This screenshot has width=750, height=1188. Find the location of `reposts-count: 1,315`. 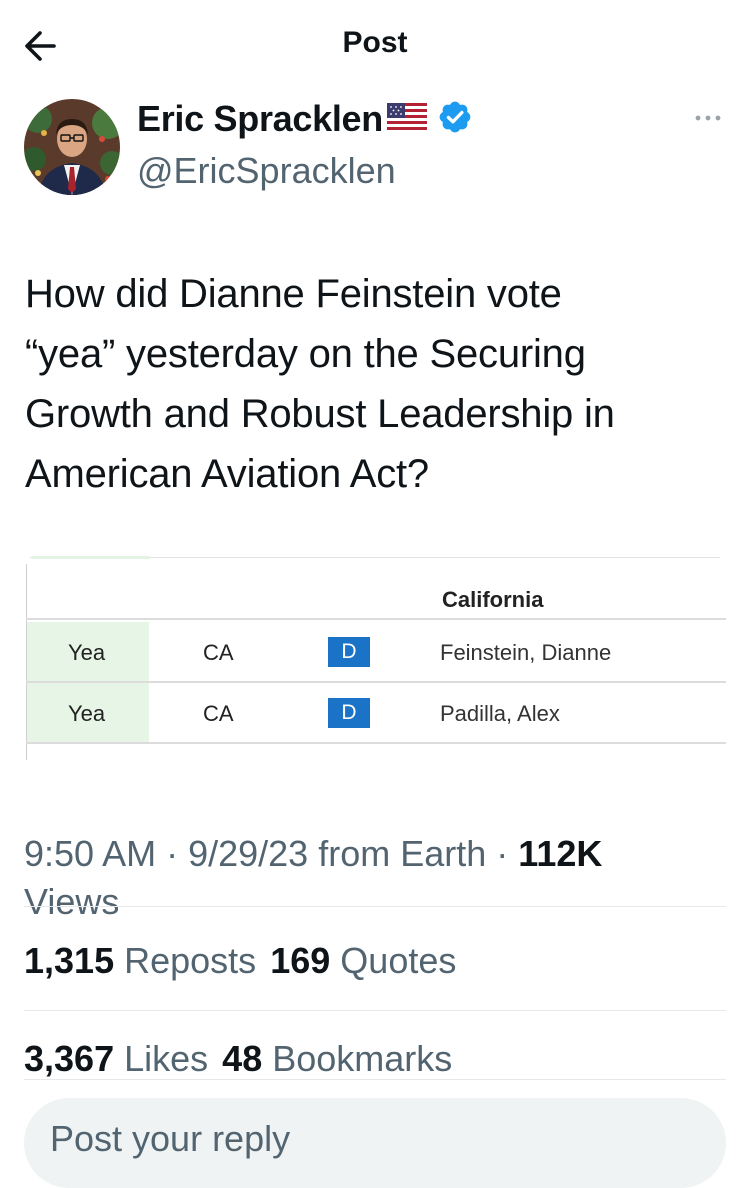

reposts-count: 1,315 is located at coordinates (69, 960).